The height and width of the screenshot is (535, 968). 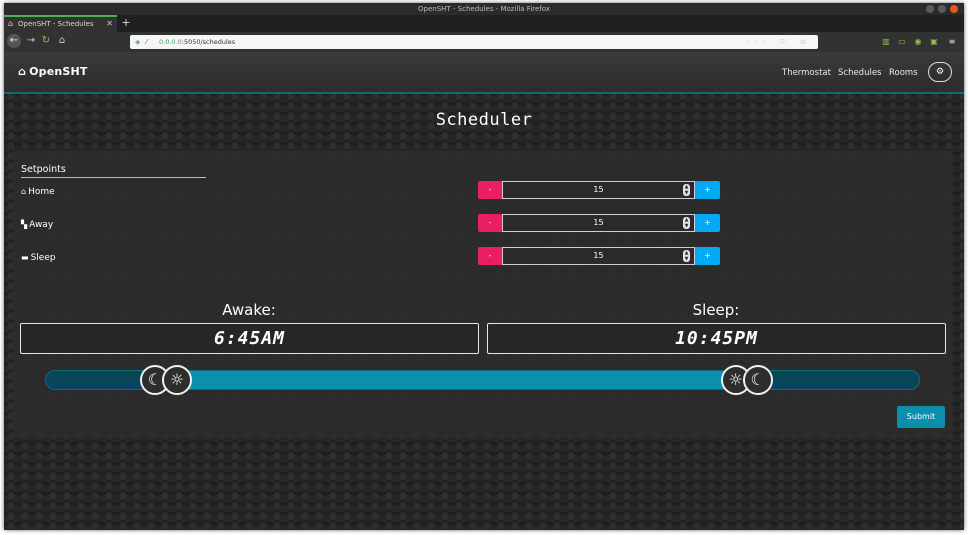 I want to click on setpoints-heading: Setpoints, so click(x=113, y=171).